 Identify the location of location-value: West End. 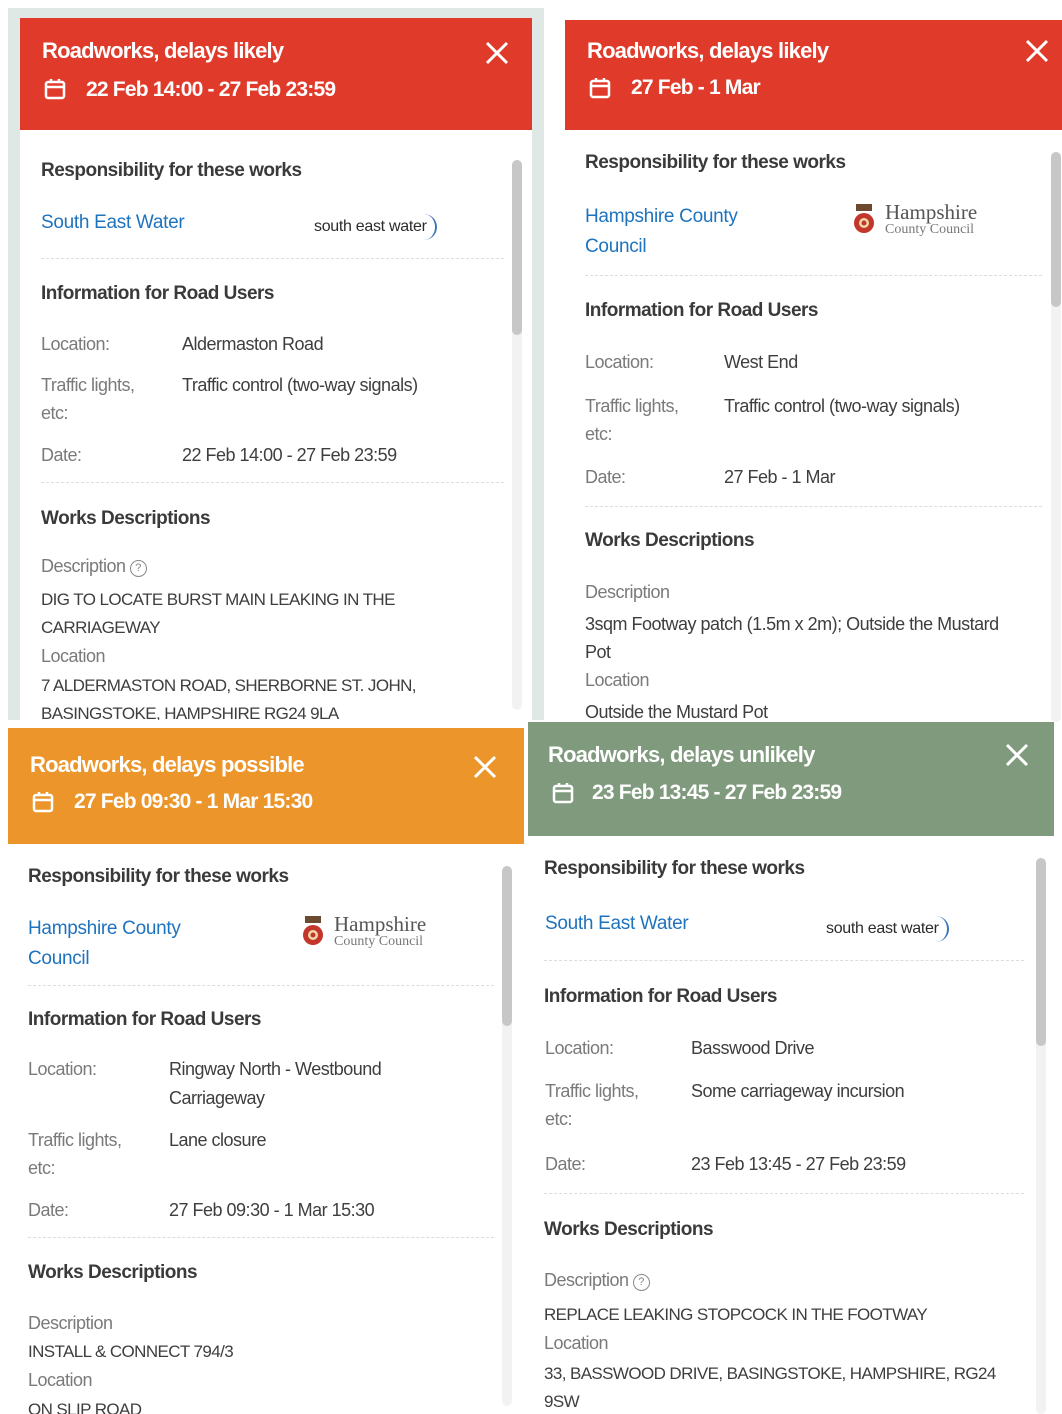
(761, 362).